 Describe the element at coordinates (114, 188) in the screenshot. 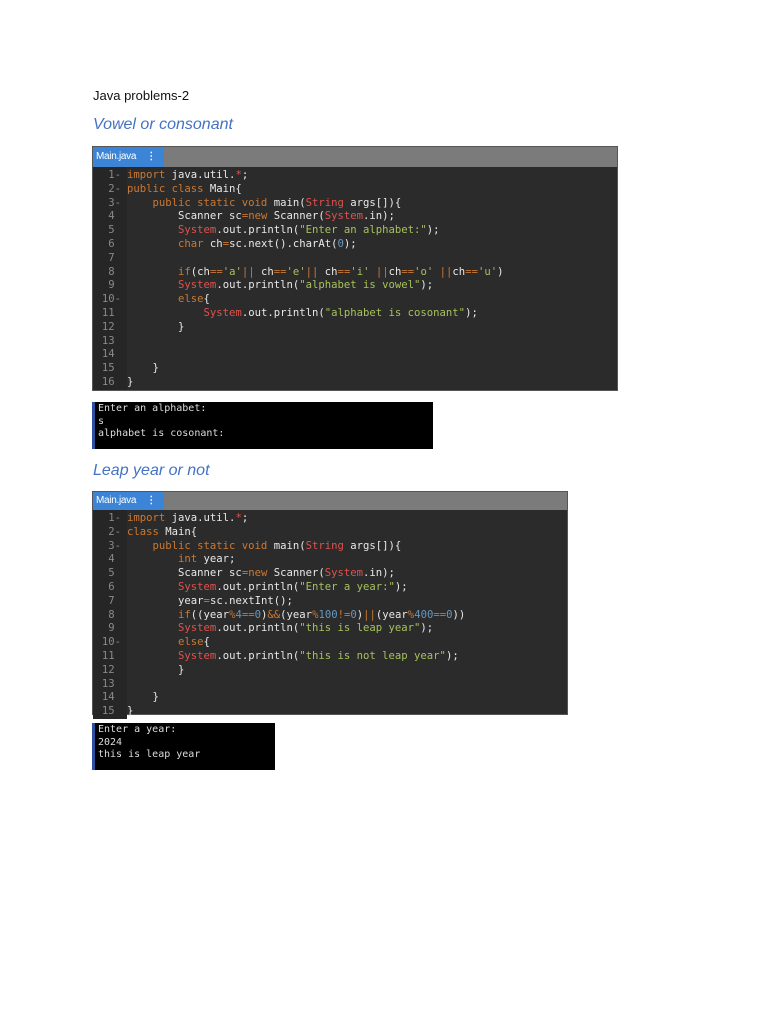

I see `line-number: 2-` at that location.